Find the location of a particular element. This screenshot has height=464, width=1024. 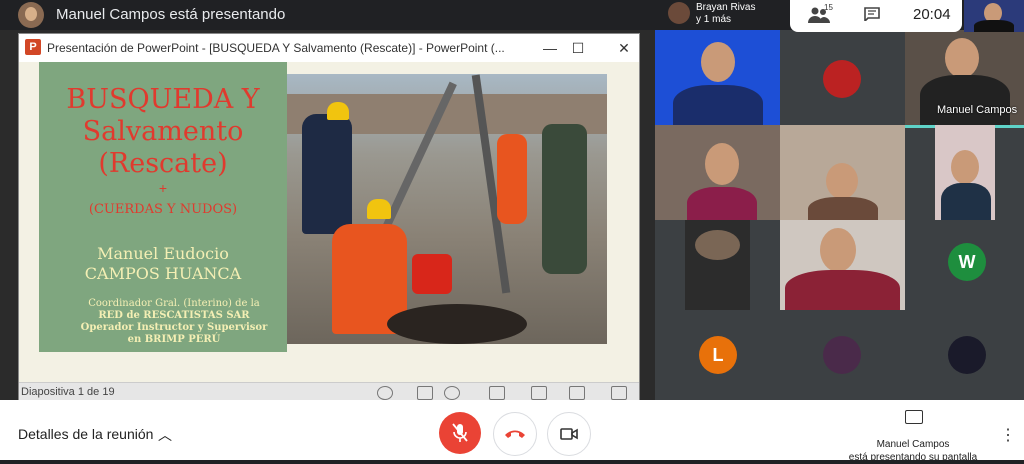

minimize-icon: — is located at coordinates (550, 48).